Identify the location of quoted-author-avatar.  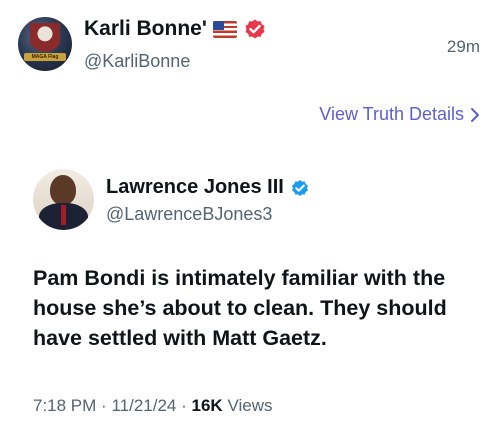
(63, 199).